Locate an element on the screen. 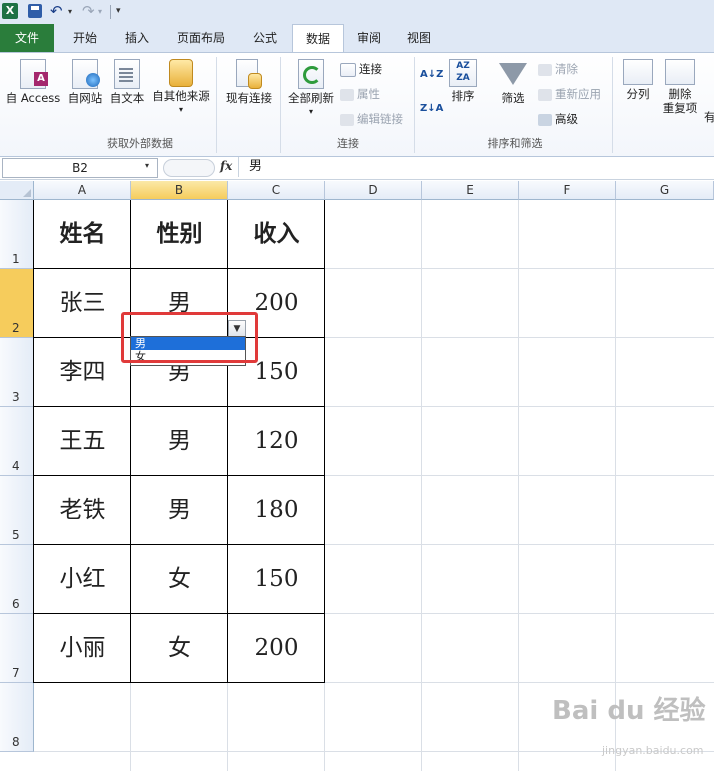 The image size is (714, 771). tab-review: 审阅 is located at coordinates (369, 38).